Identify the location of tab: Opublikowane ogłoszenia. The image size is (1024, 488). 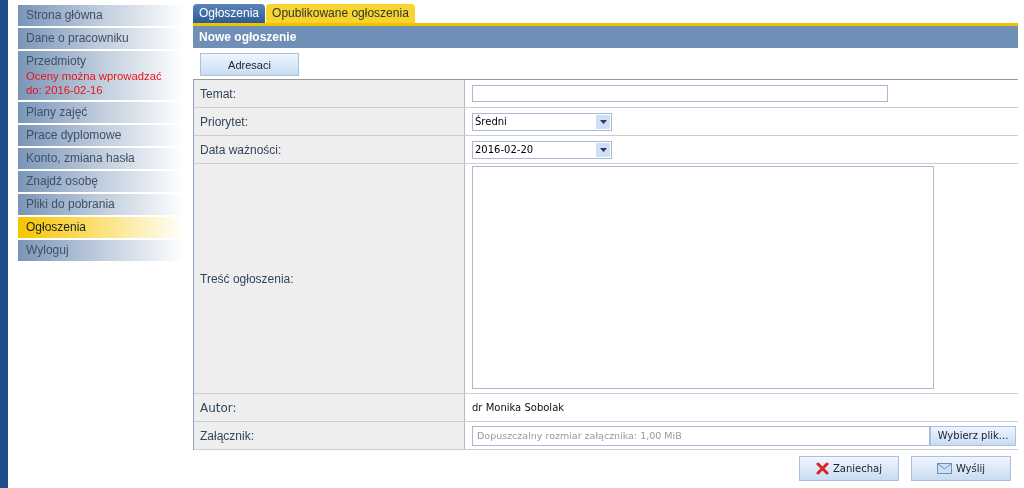
(340, 13).